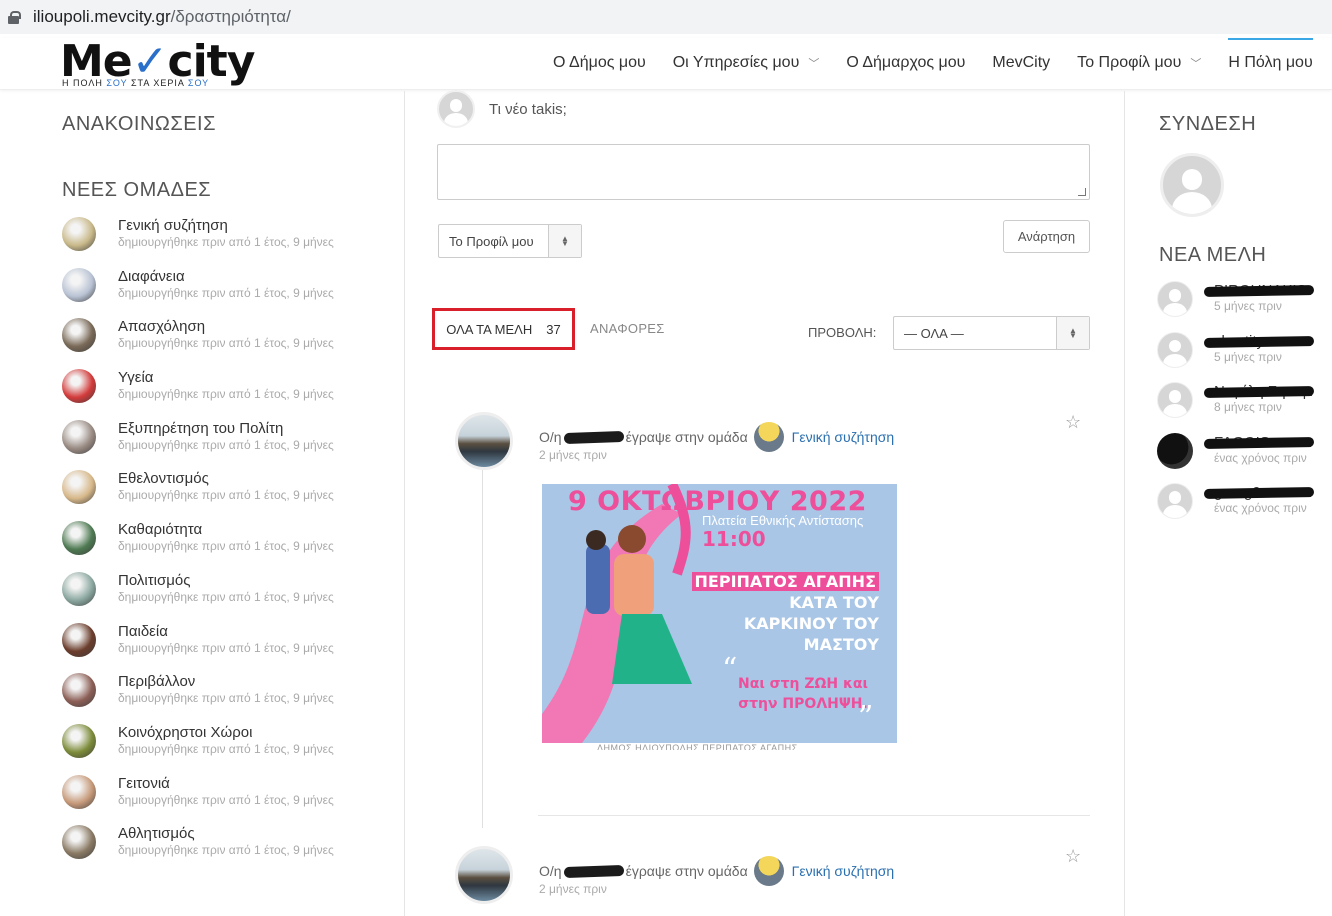  I want to click on member-name: FAGOIS, so click(1259, 442).